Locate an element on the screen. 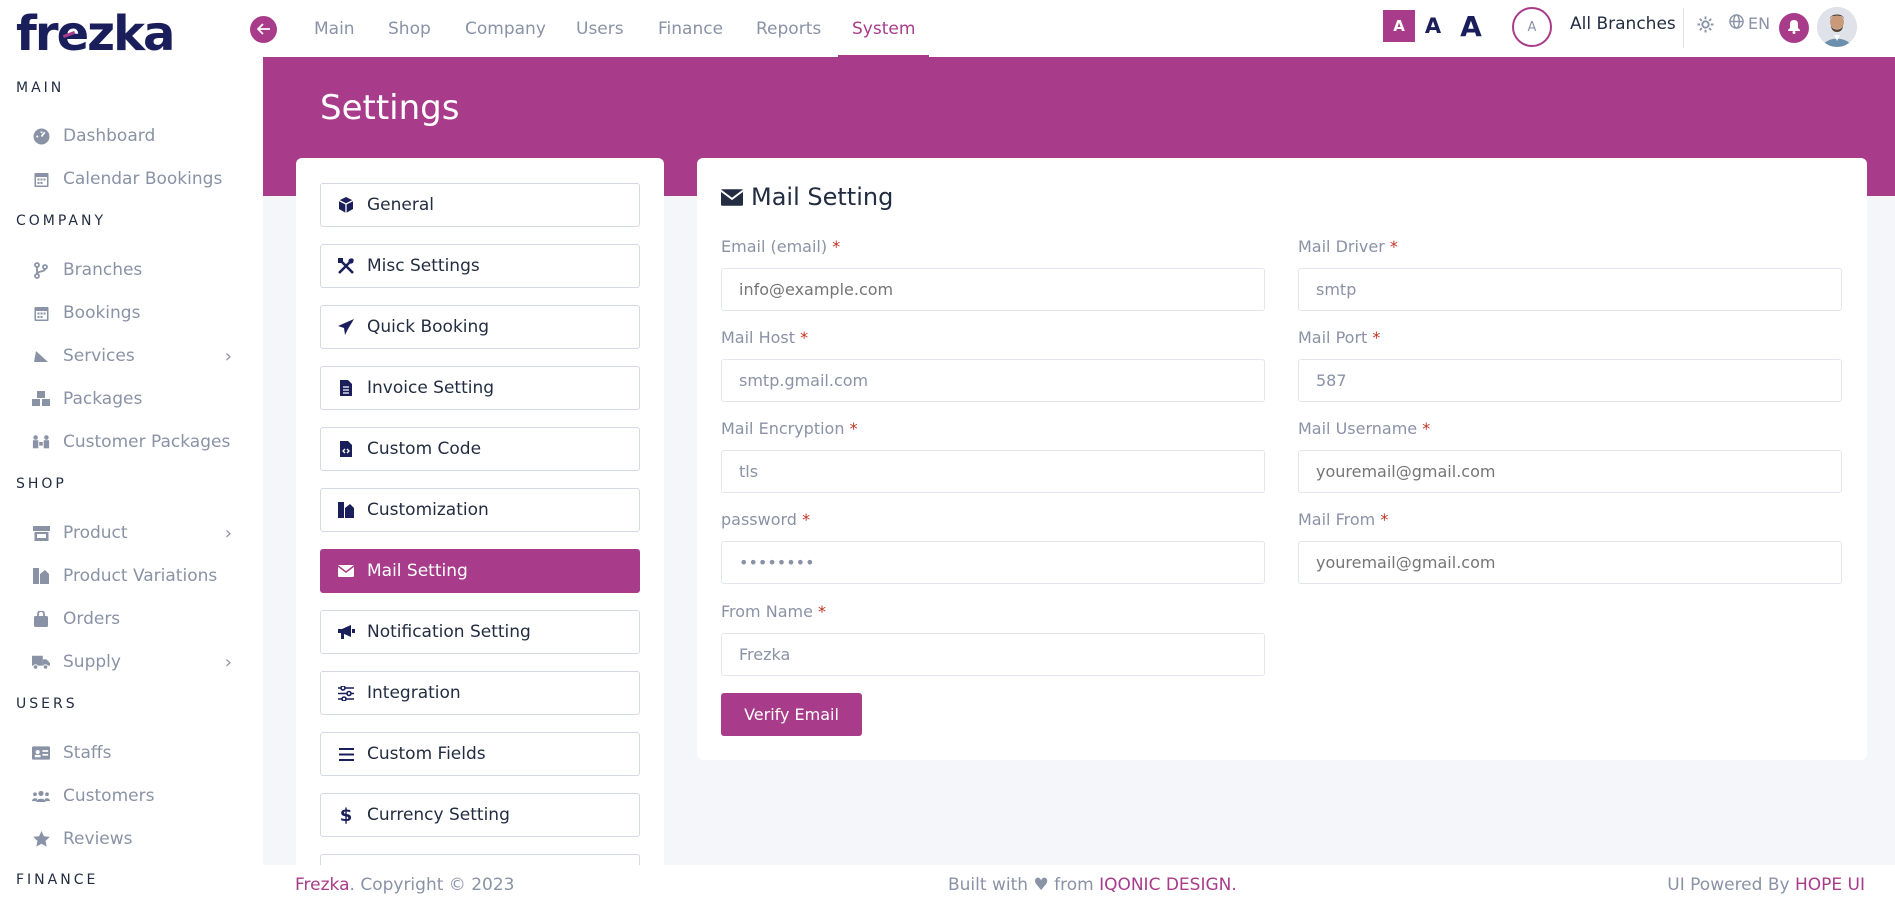 The height and width of the screenshot is (901, 1895). packages-icon is located at coordinates (41, 399).